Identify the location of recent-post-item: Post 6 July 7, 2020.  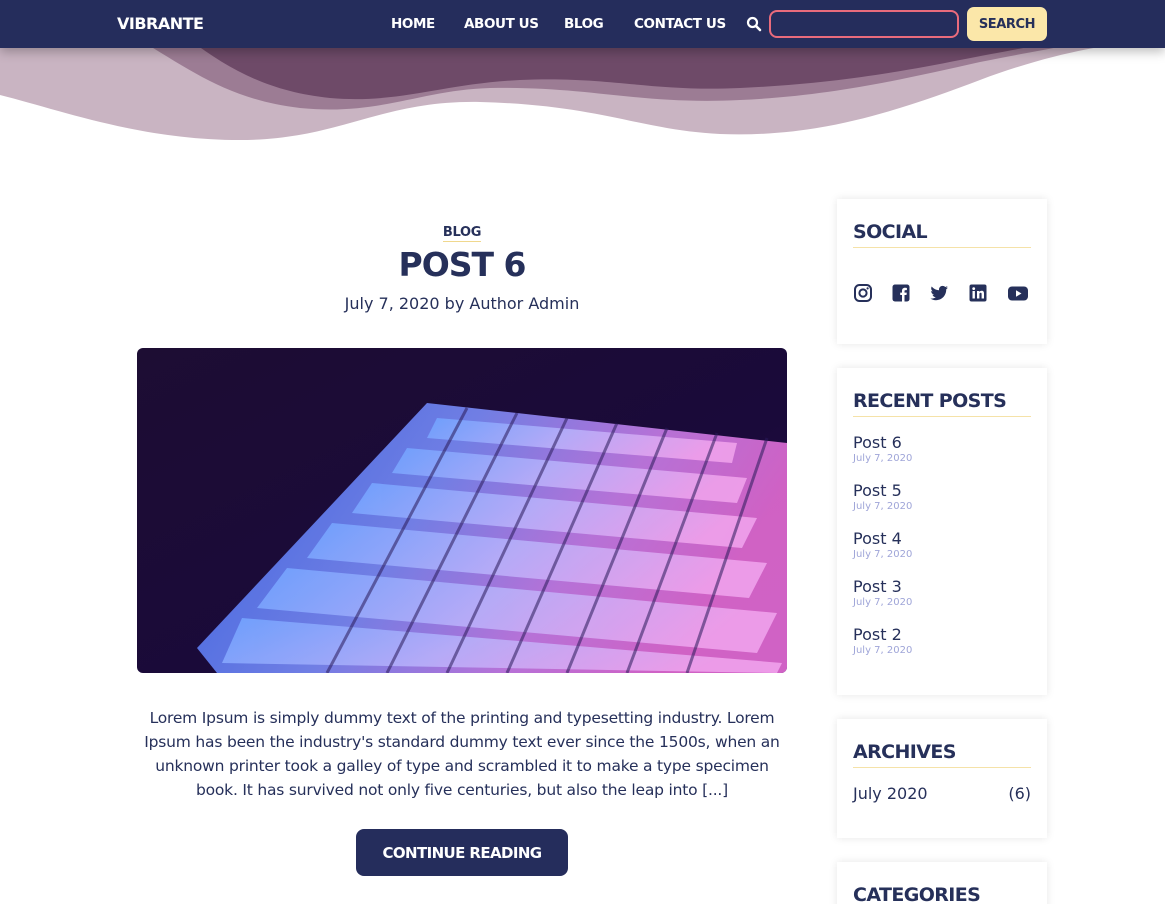
(882, 448).